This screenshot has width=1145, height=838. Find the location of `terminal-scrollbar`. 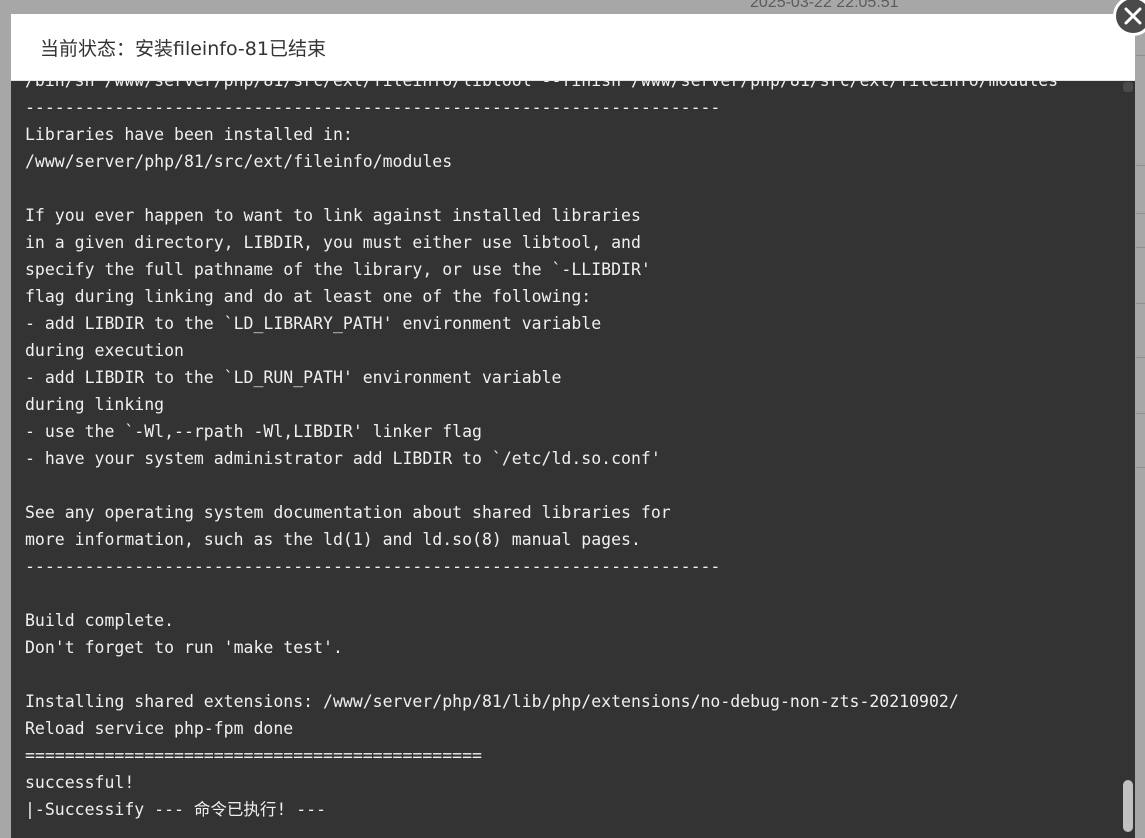

terminal-scrollbar is located at coordinates (1128, 459).